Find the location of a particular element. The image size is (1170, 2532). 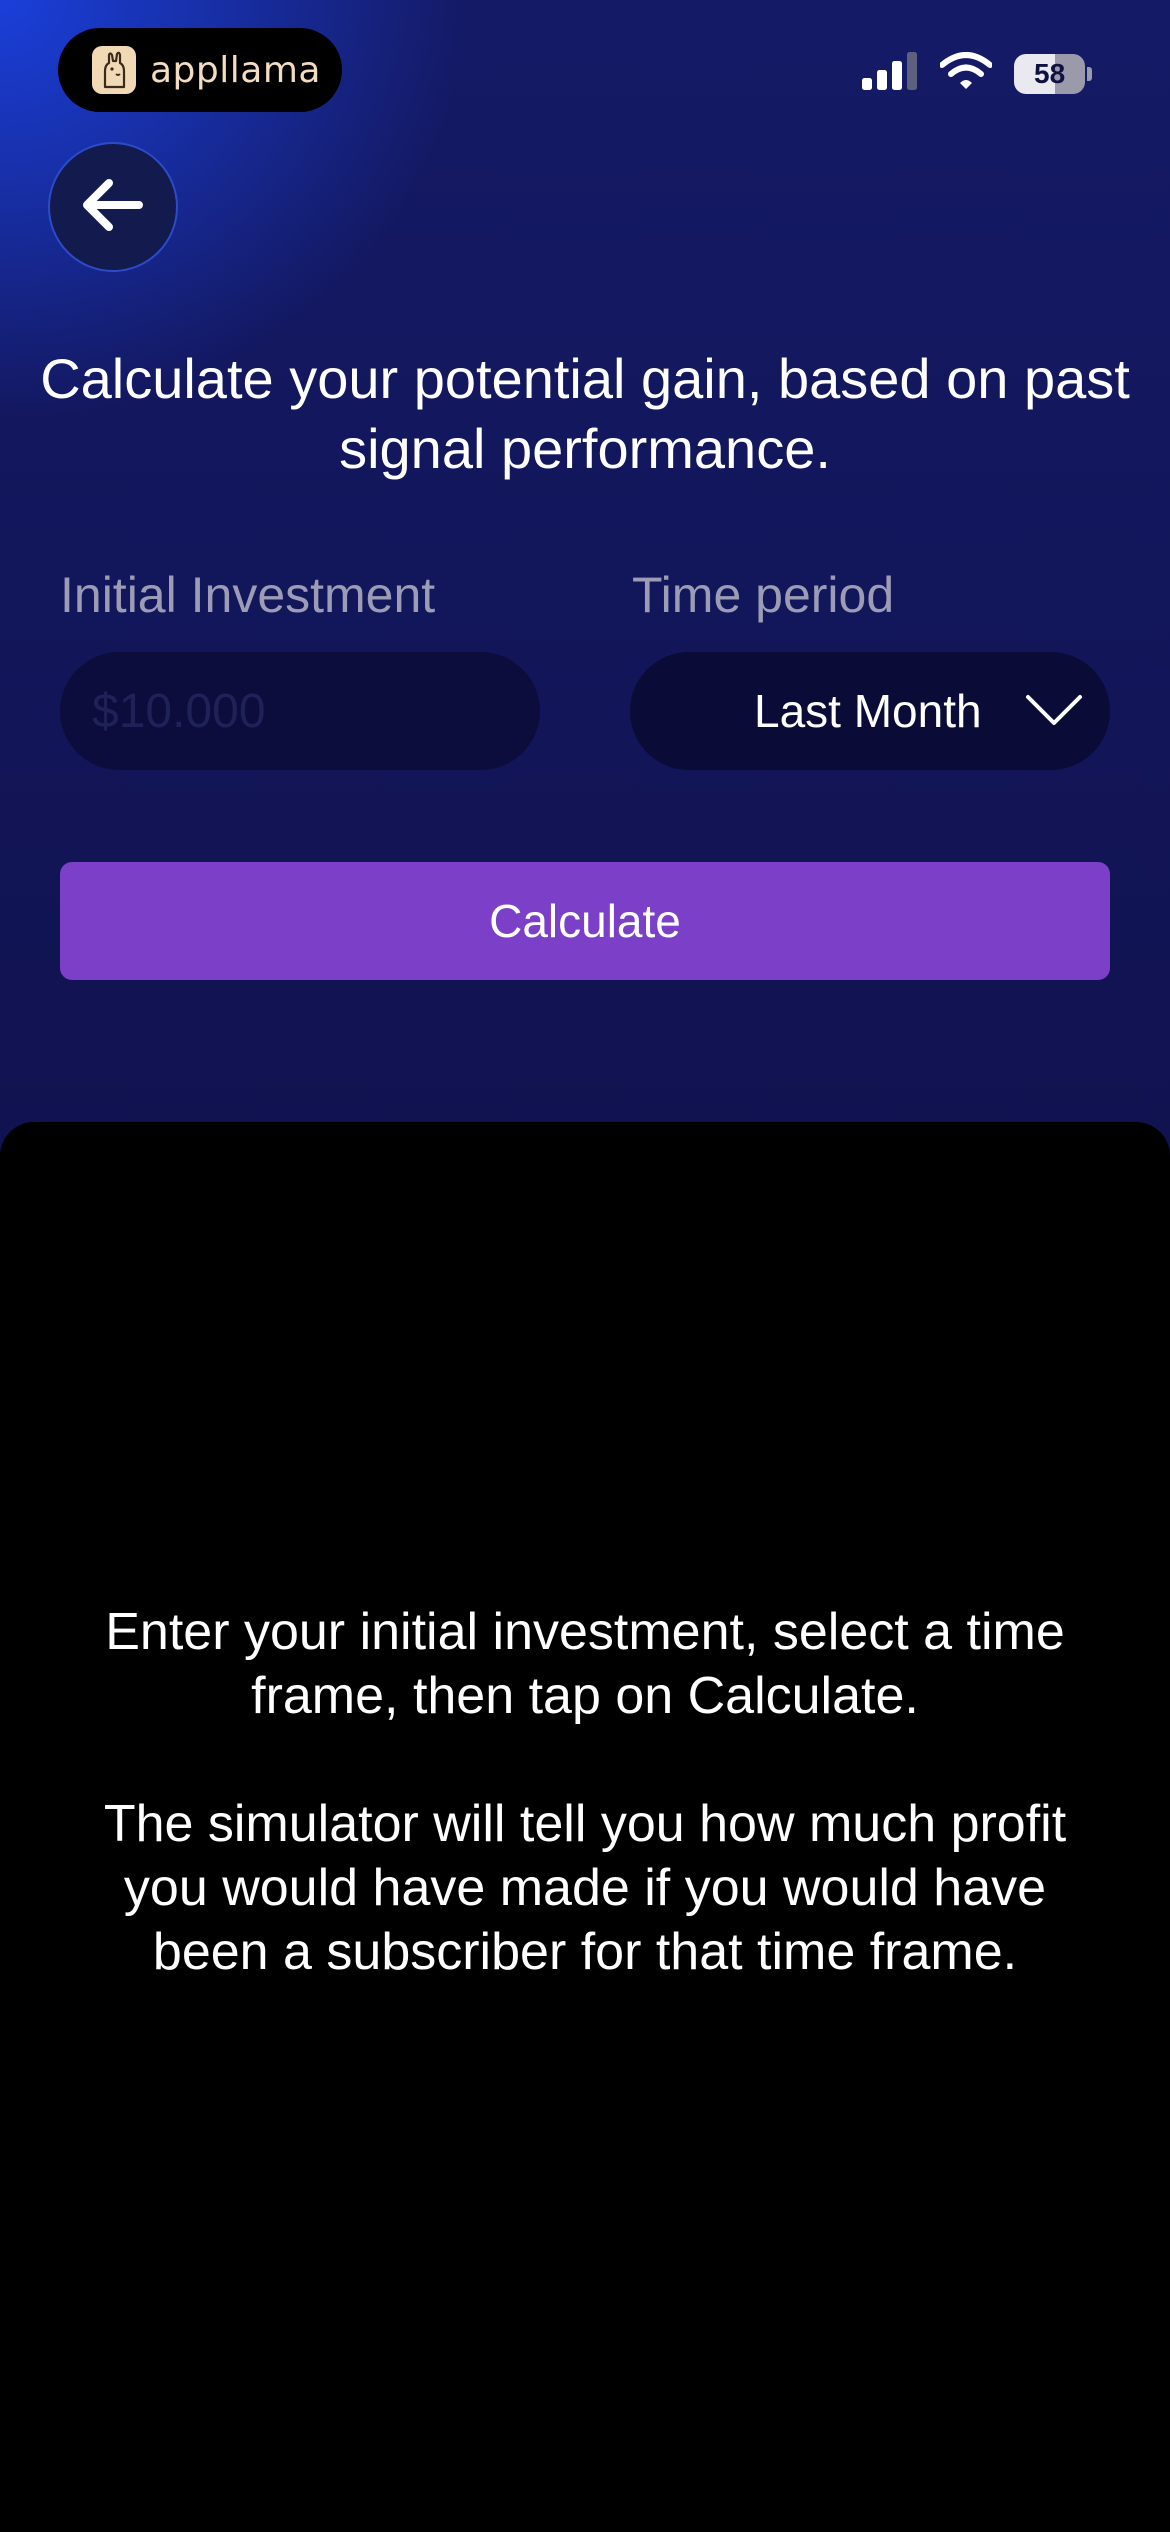

system-status-icons: 58 is located at coordinates (977, 73).